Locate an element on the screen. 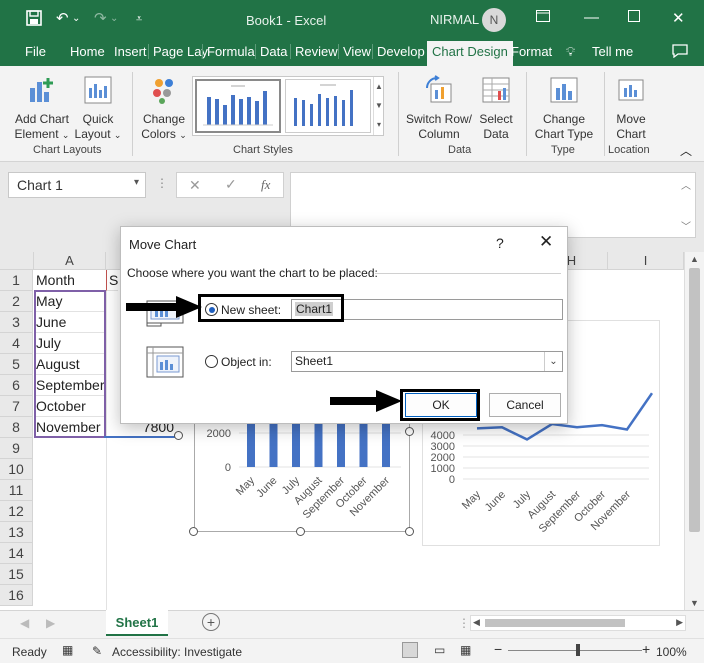 The image size is (704, 663). tab-view: View is located at coordinates (354, 51).